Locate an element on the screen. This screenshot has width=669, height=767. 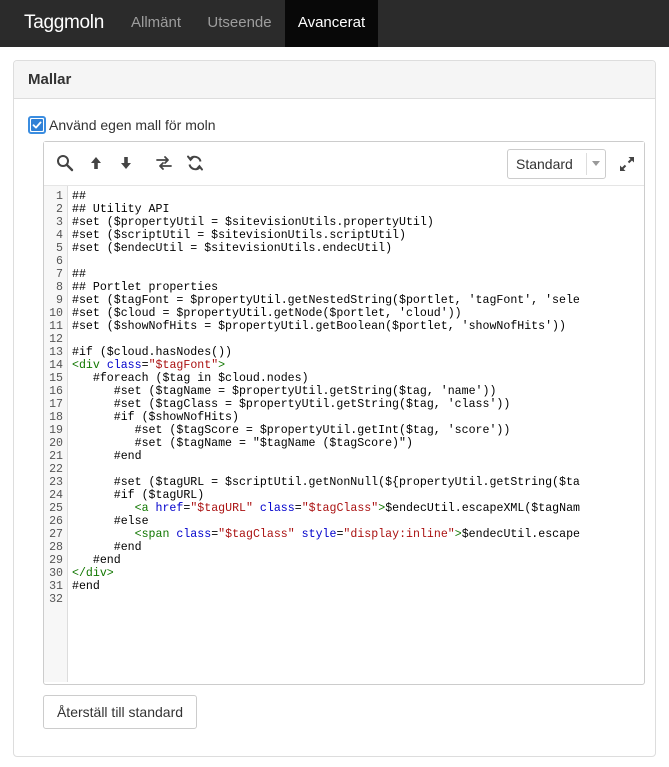
arrow-down-icon is located at coordinates (126, 163).